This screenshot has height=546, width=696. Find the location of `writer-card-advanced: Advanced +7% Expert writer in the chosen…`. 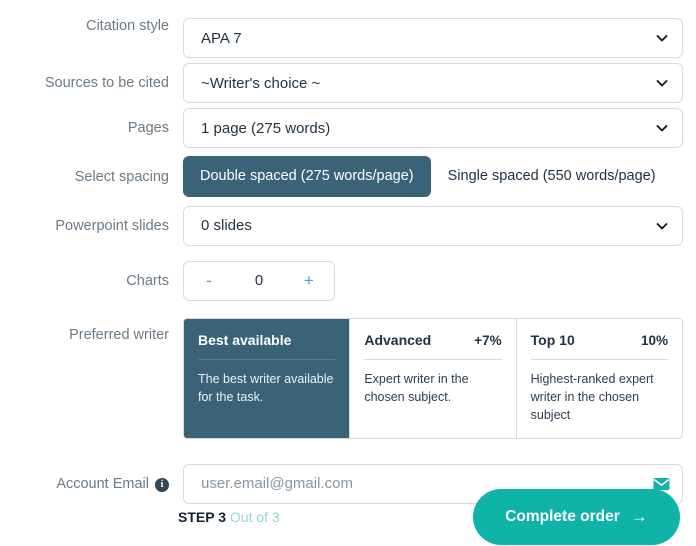

writer-card-advanced: Advanced +7% Expert writer in the chosen… is located at coordinates (432, 378).